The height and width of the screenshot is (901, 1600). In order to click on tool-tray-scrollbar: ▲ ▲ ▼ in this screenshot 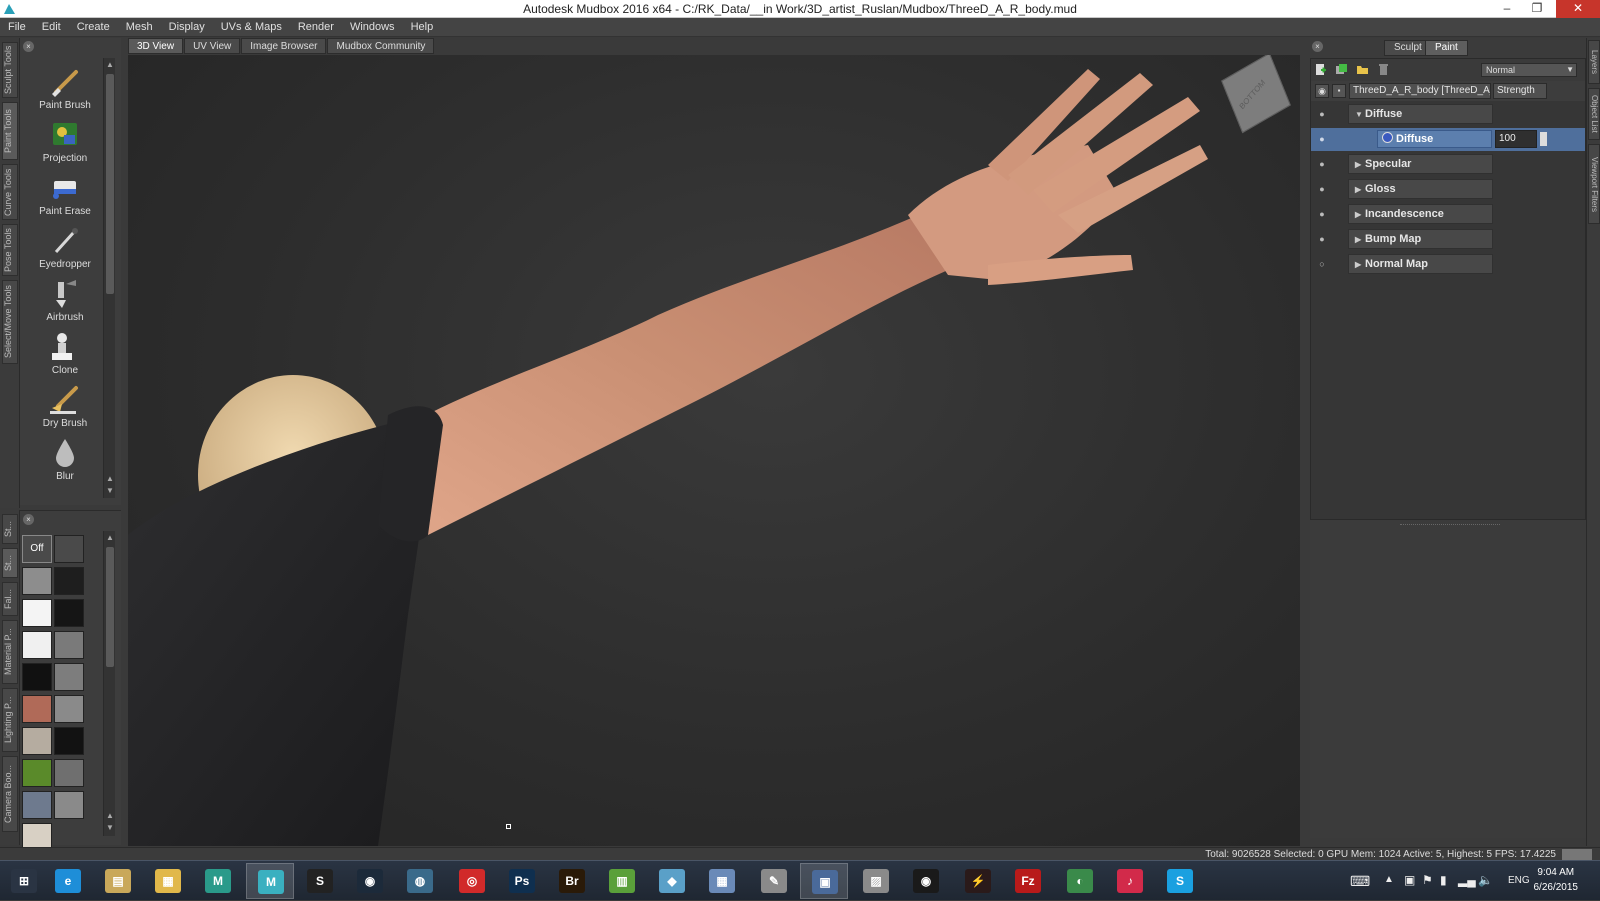, I will do `click(109, 278)`.